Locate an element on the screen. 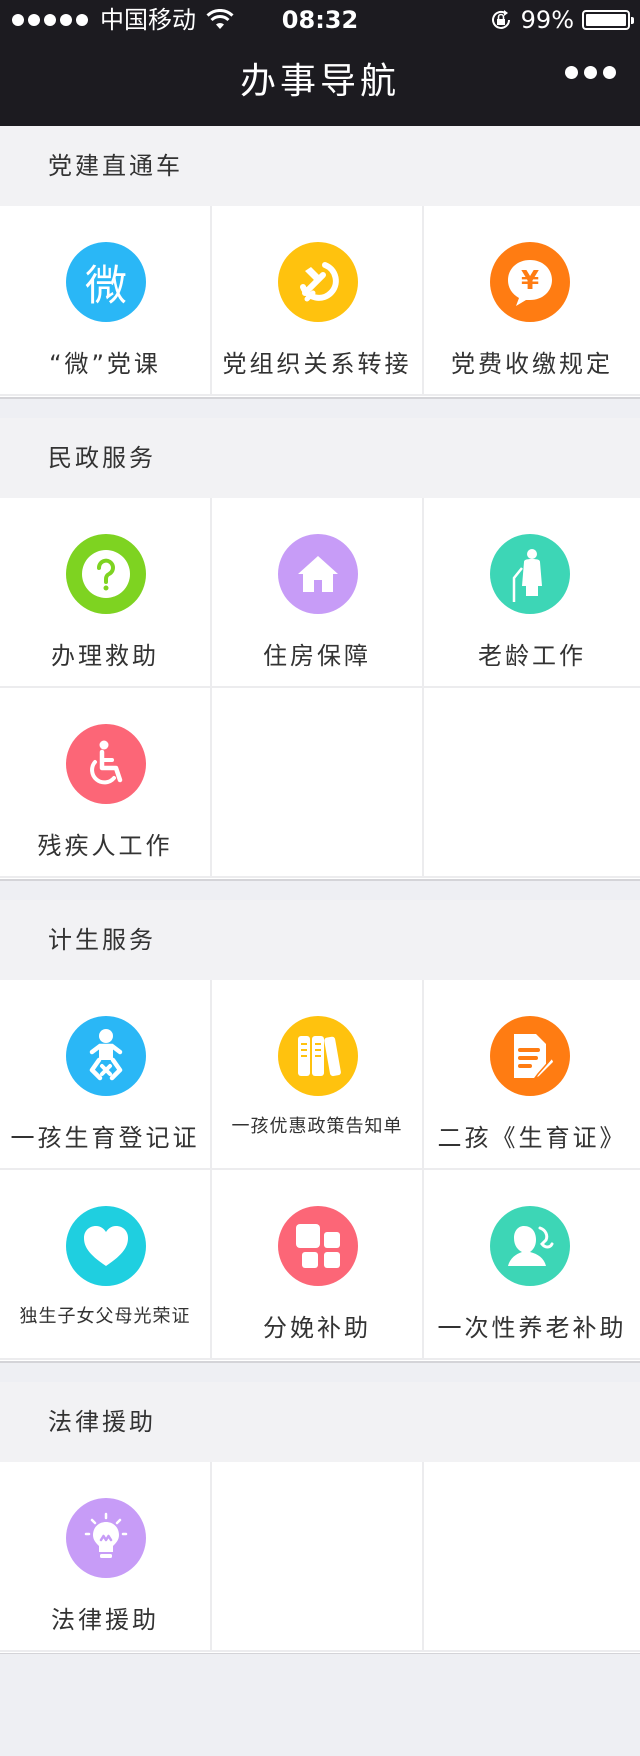 This screenshot has width=640, height=1756. item-label: “微”党课 is located at coordinates (105, 364).